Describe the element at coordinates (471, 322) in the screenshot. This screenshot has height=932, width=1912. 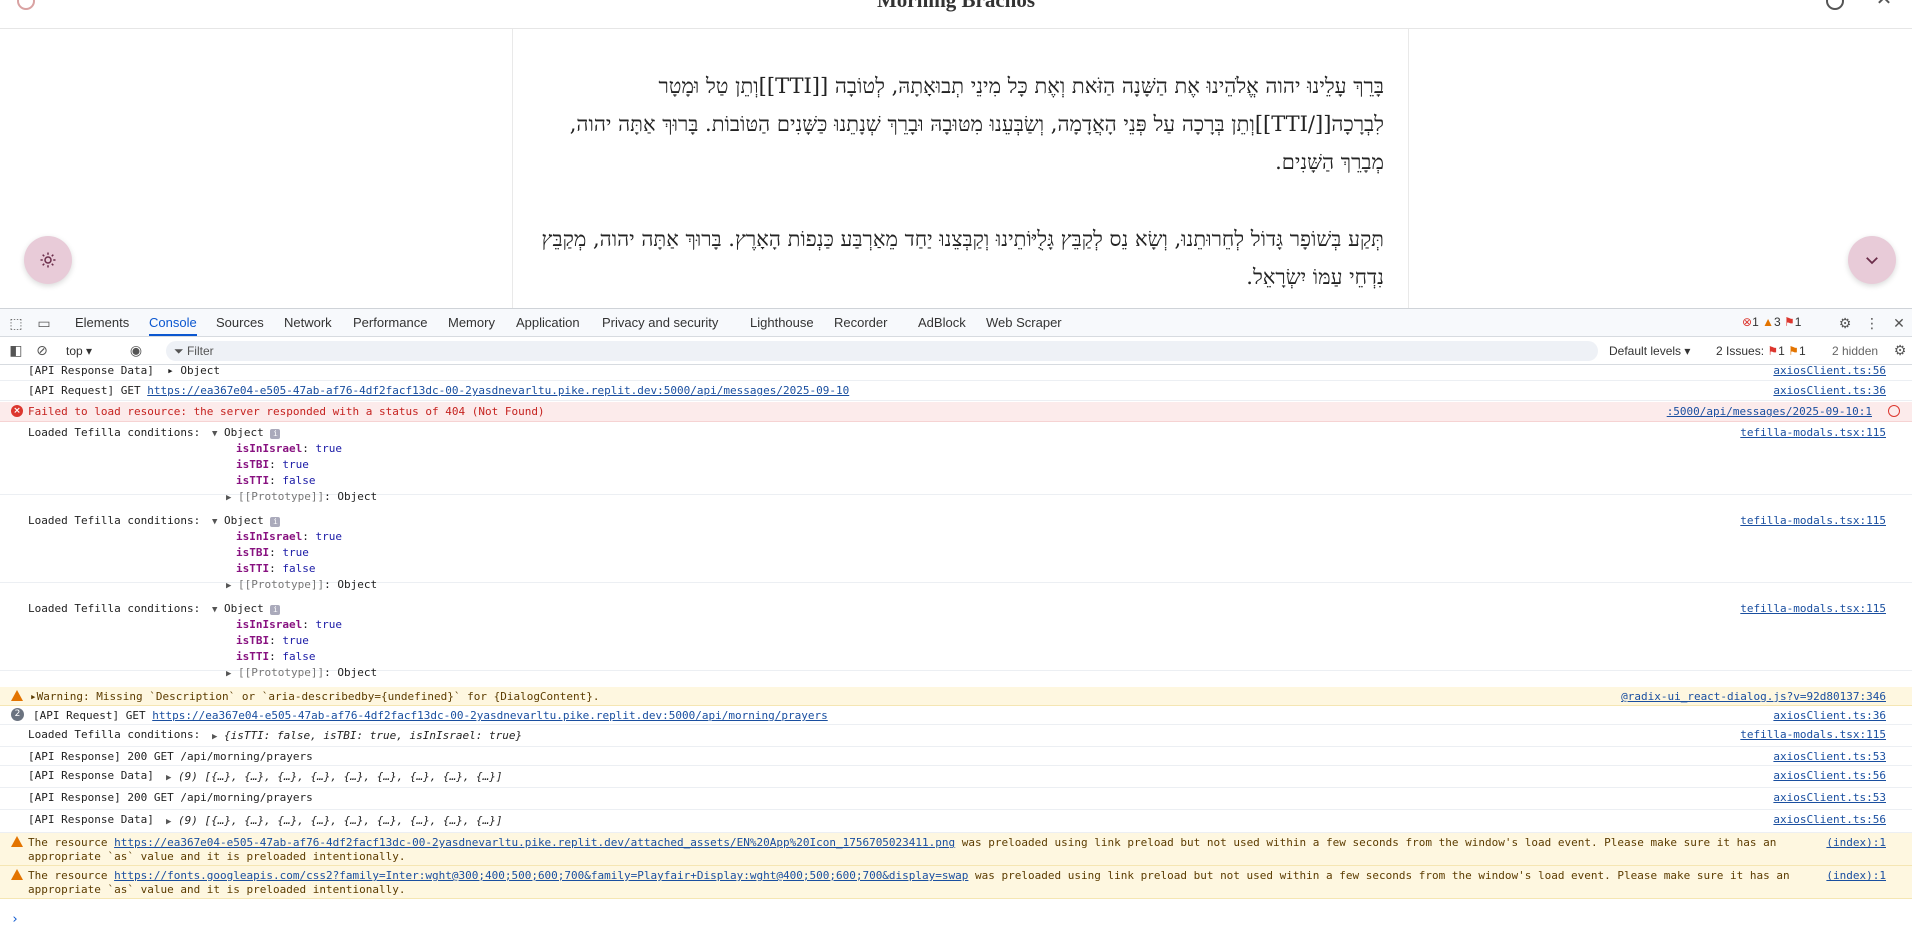
I see `tab-memory: Memory` at that location.